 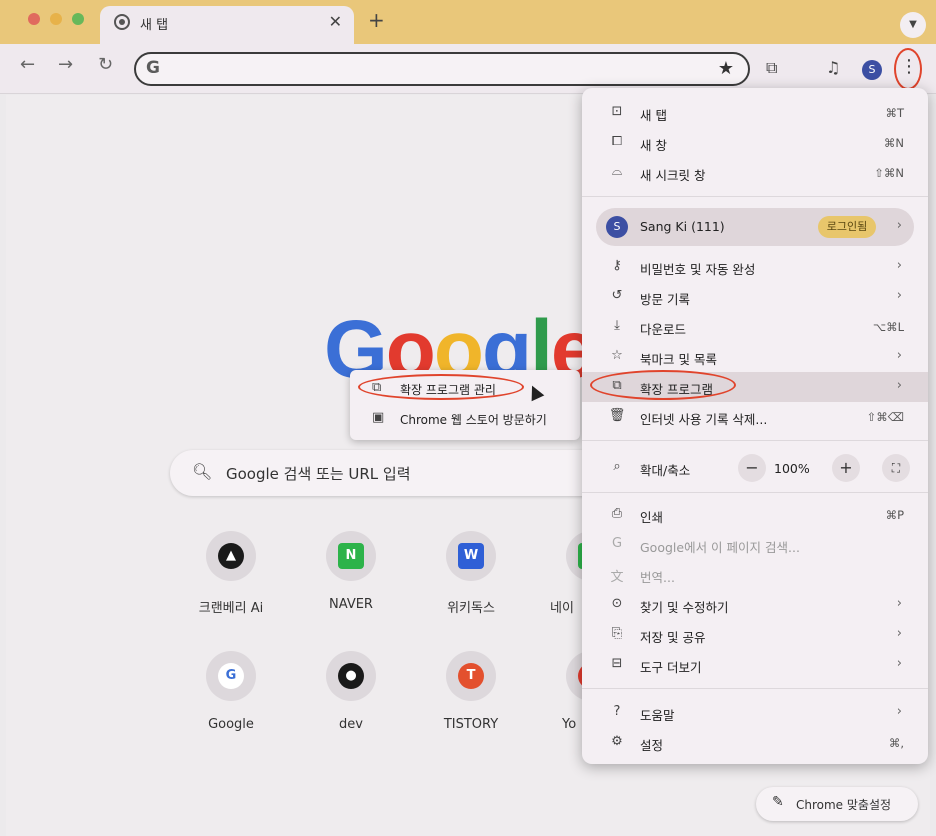 I want to click on menu-label: 저장 및 공유, so click(x=673, y=637).